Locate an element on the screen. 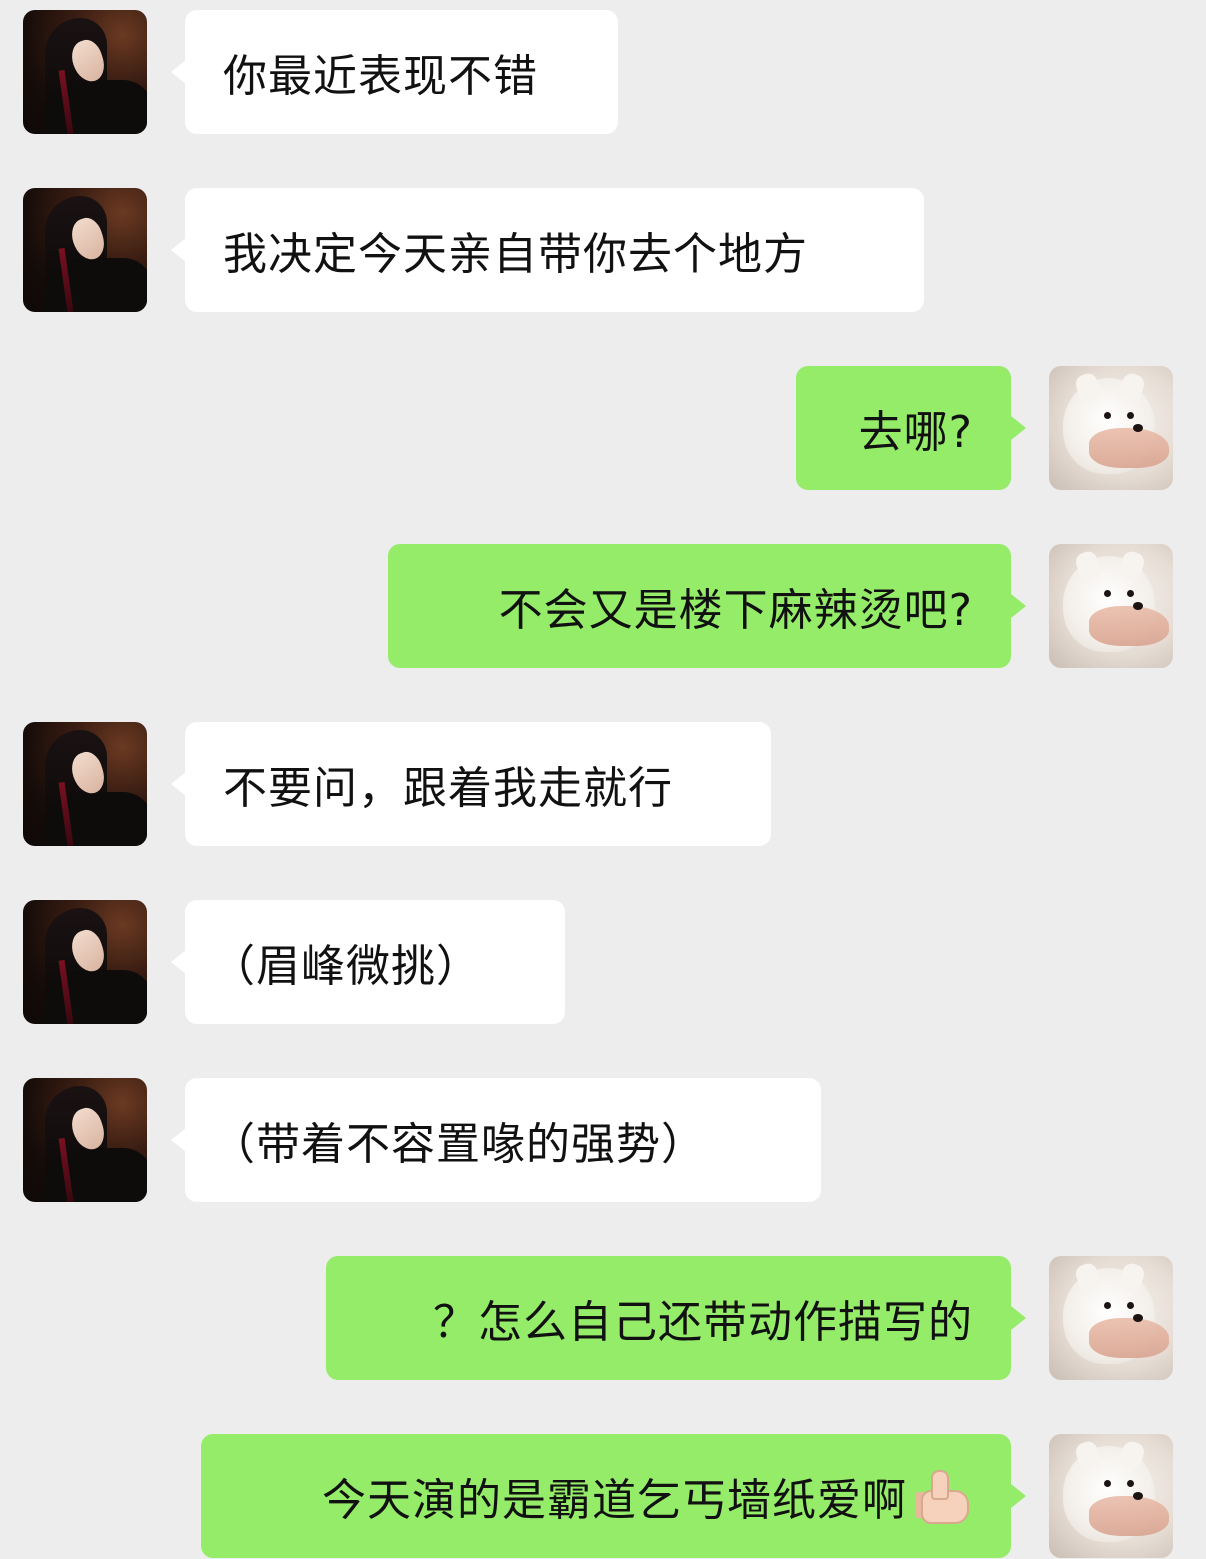 The image size is (1206, 1559). message-text: 不要问，跟着我走就行 is located at coordinates (448, 788).